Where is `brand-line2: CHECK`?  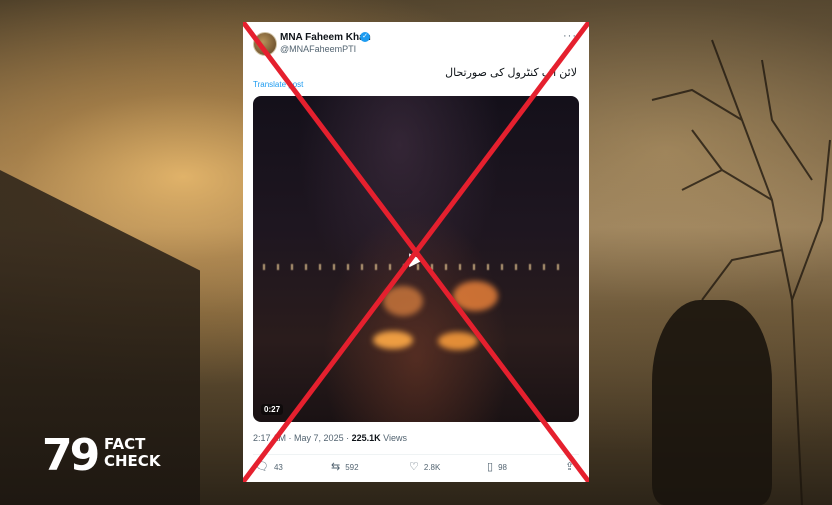 brand-line2: CHECK is located at coordinates (132, 461).